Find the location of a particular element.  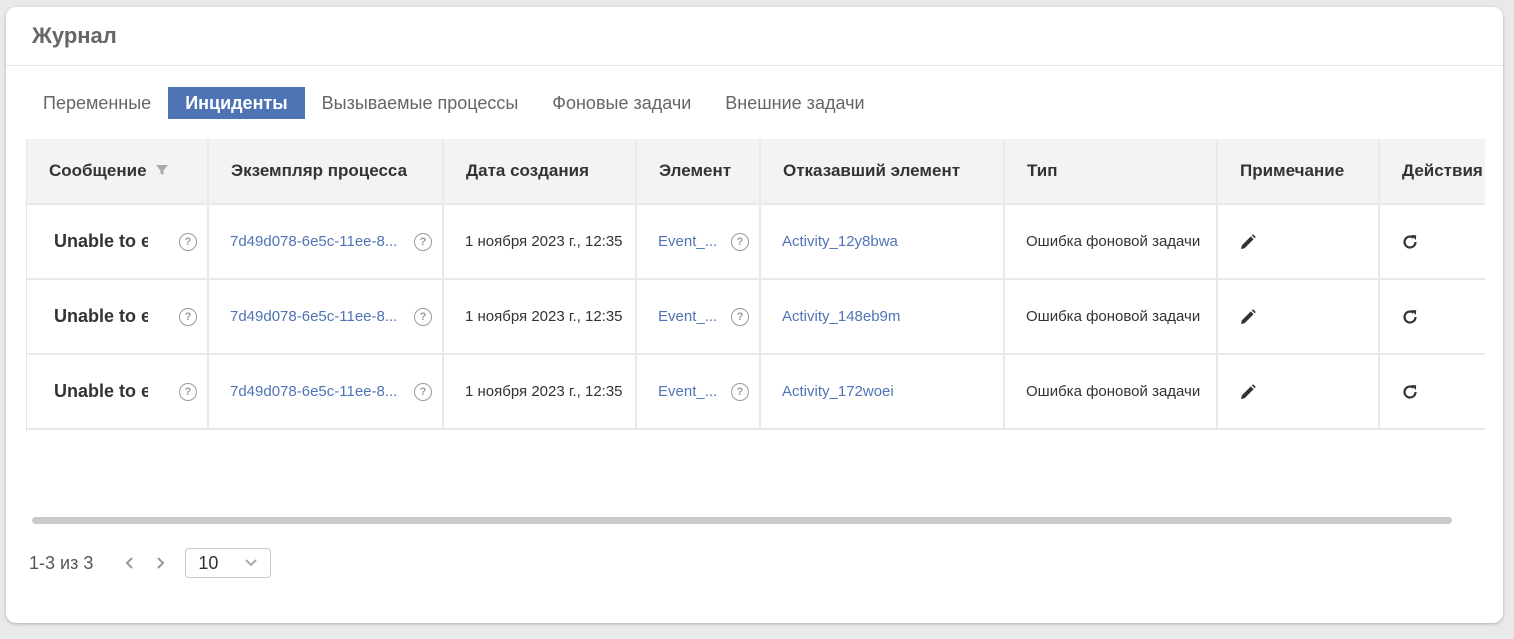

panel-header: Журнал is located at coordinates (754, 36).